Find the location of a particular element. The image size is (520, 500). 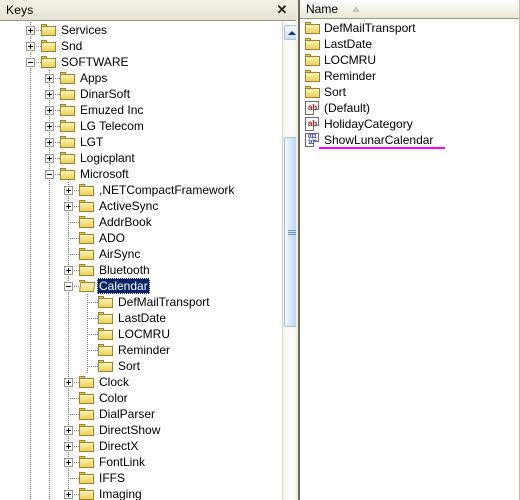

binary-value-icon: 011 100 is located at coordinates (313, 140).